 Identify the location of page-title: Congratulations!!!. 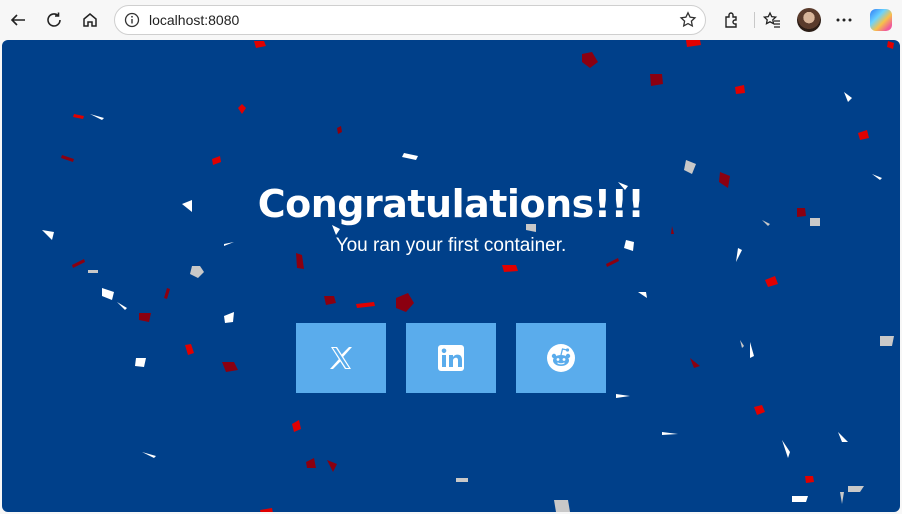
(451, 204).